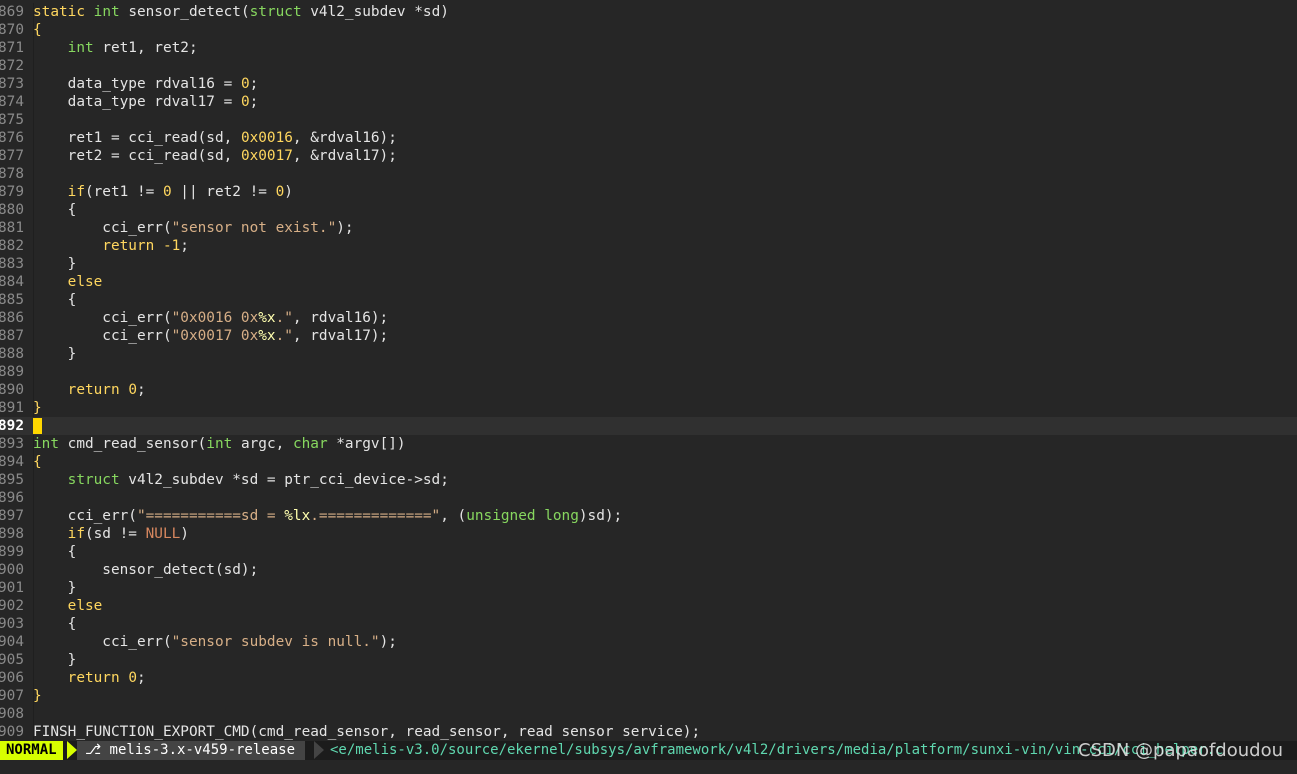 The height and width of the screenshot is (774, 1297). What do you see at coordinates (12, 516) in the screenshot?
I see `line-number: 897` at bounding box center [12, 516].